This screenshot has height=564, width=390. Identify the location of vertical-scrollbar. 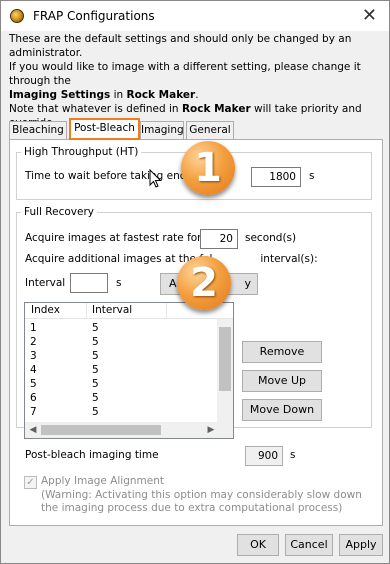
(225, 371).